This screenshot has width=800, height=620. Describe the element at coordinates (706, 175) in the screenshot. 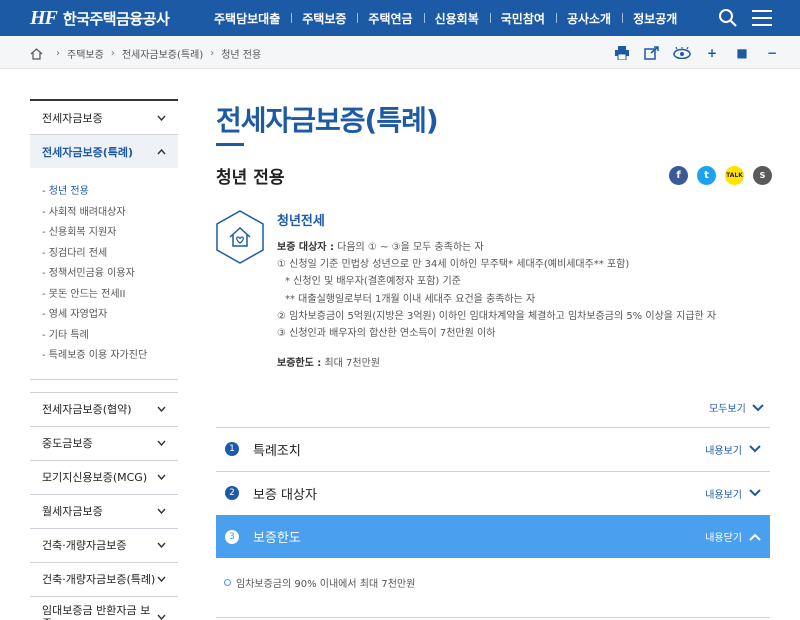

I see `twitter-icon: t` at that location.